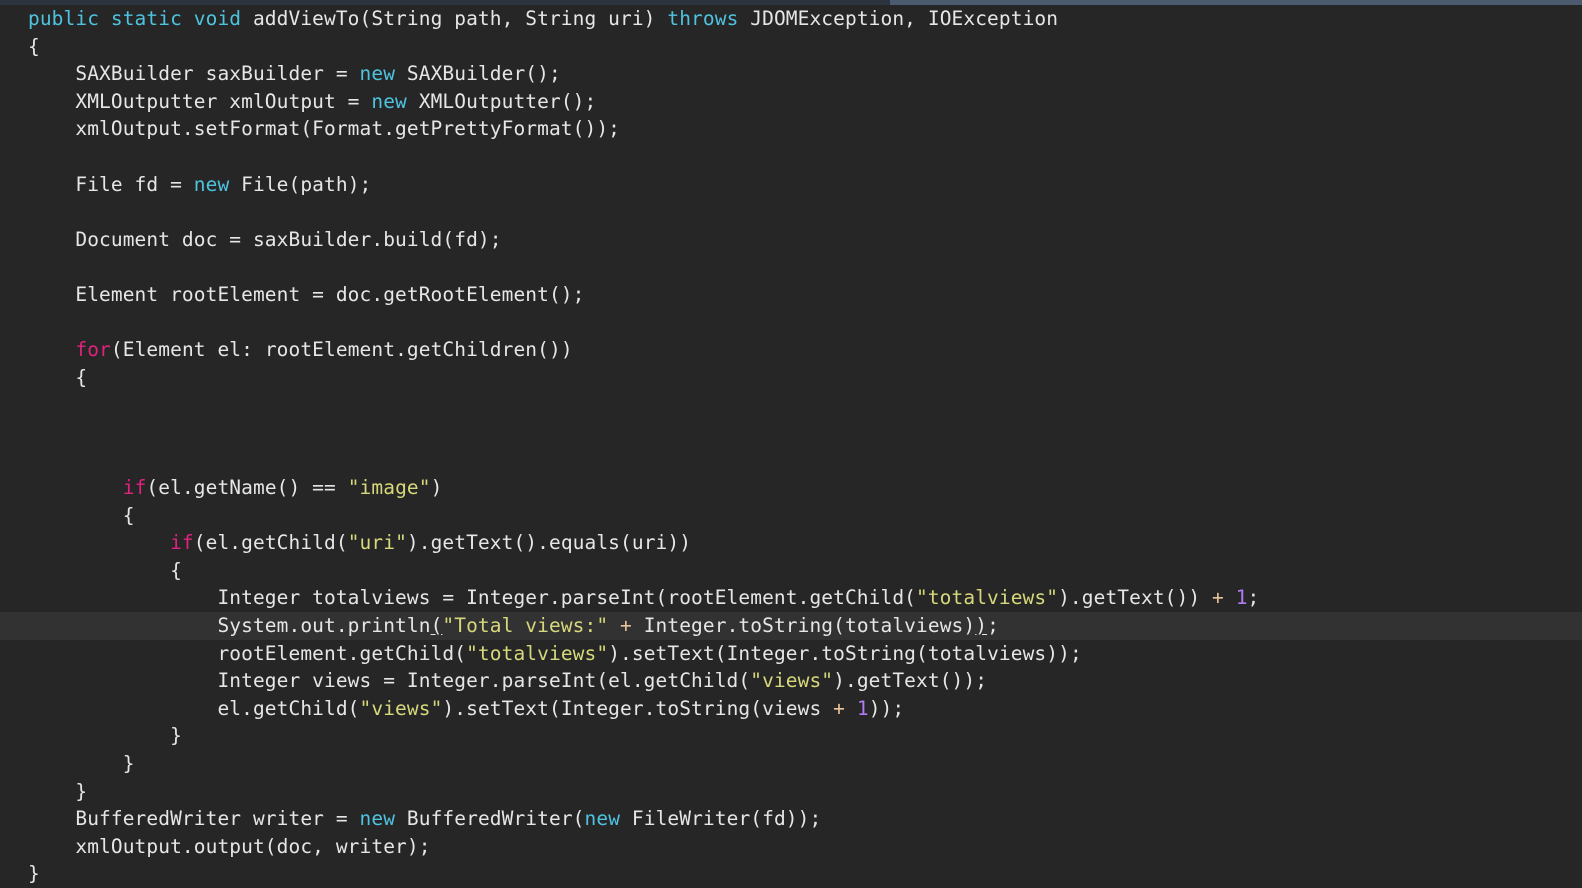 This screenshot has width=1582, height=888. Describe the element at coordinates (703, 18) in the screenshot. I see `code-token: throws` at that location.